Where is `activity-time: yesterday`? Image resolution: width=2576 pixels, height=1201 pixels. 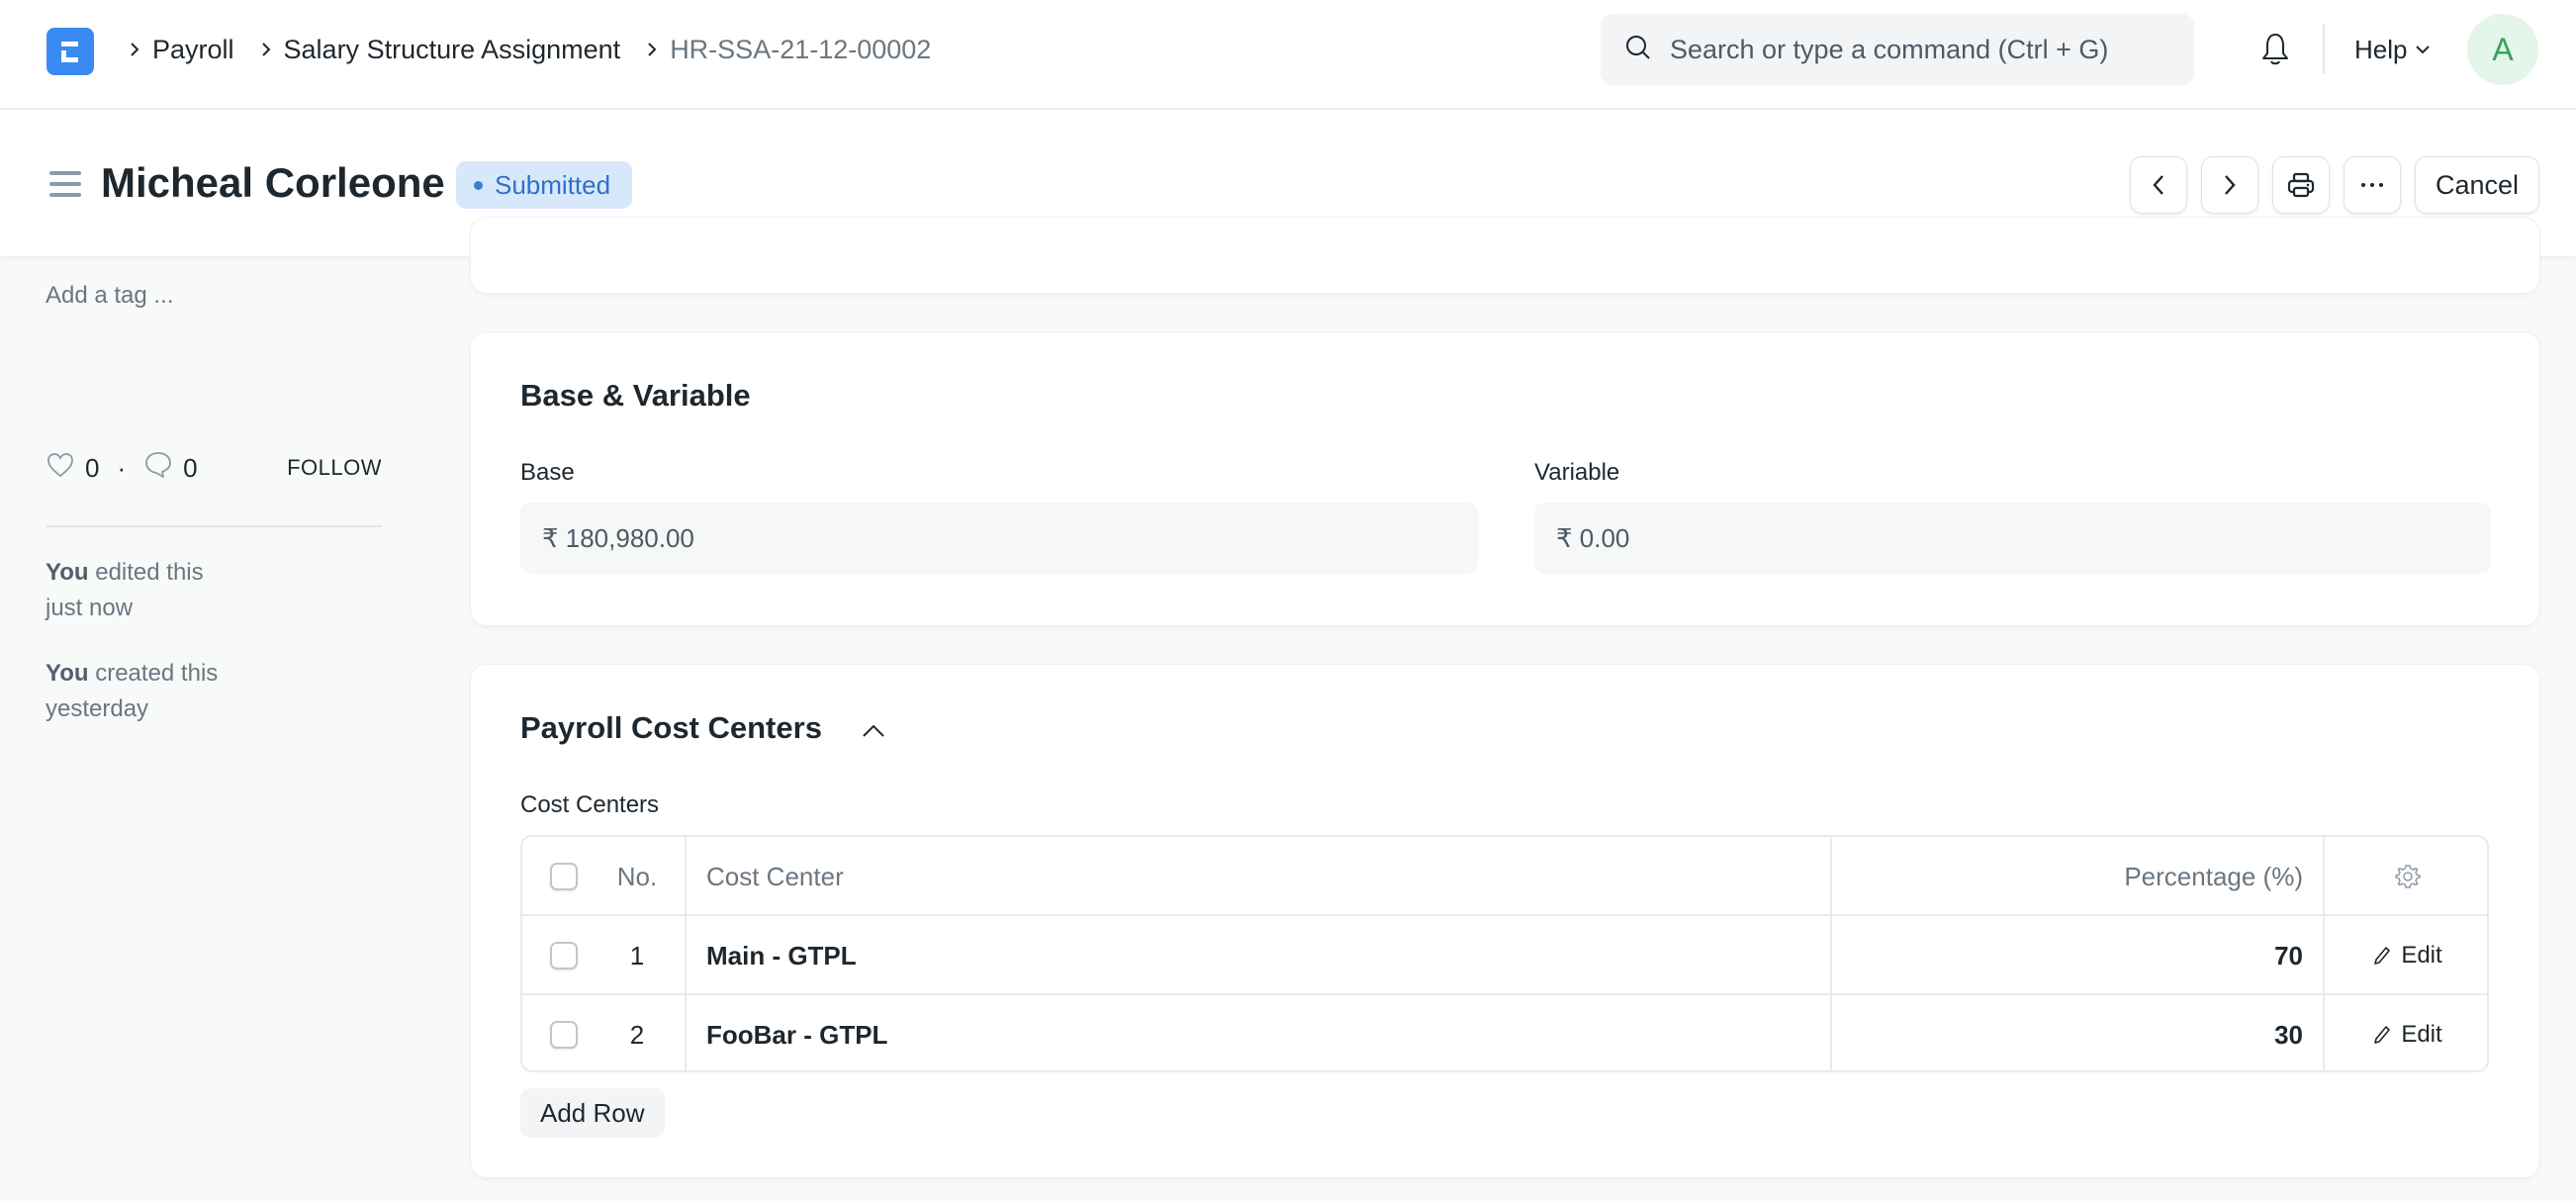
activity-time: yesterday is located at coordinates (97, 708).